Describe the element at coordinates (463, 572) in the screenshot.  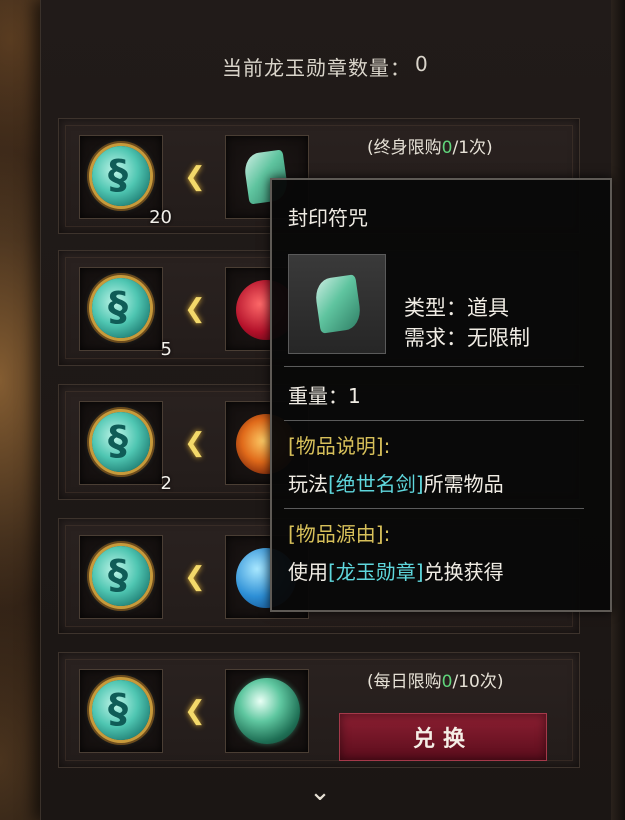
I see `source-suffix: 兑换获得` at that location.